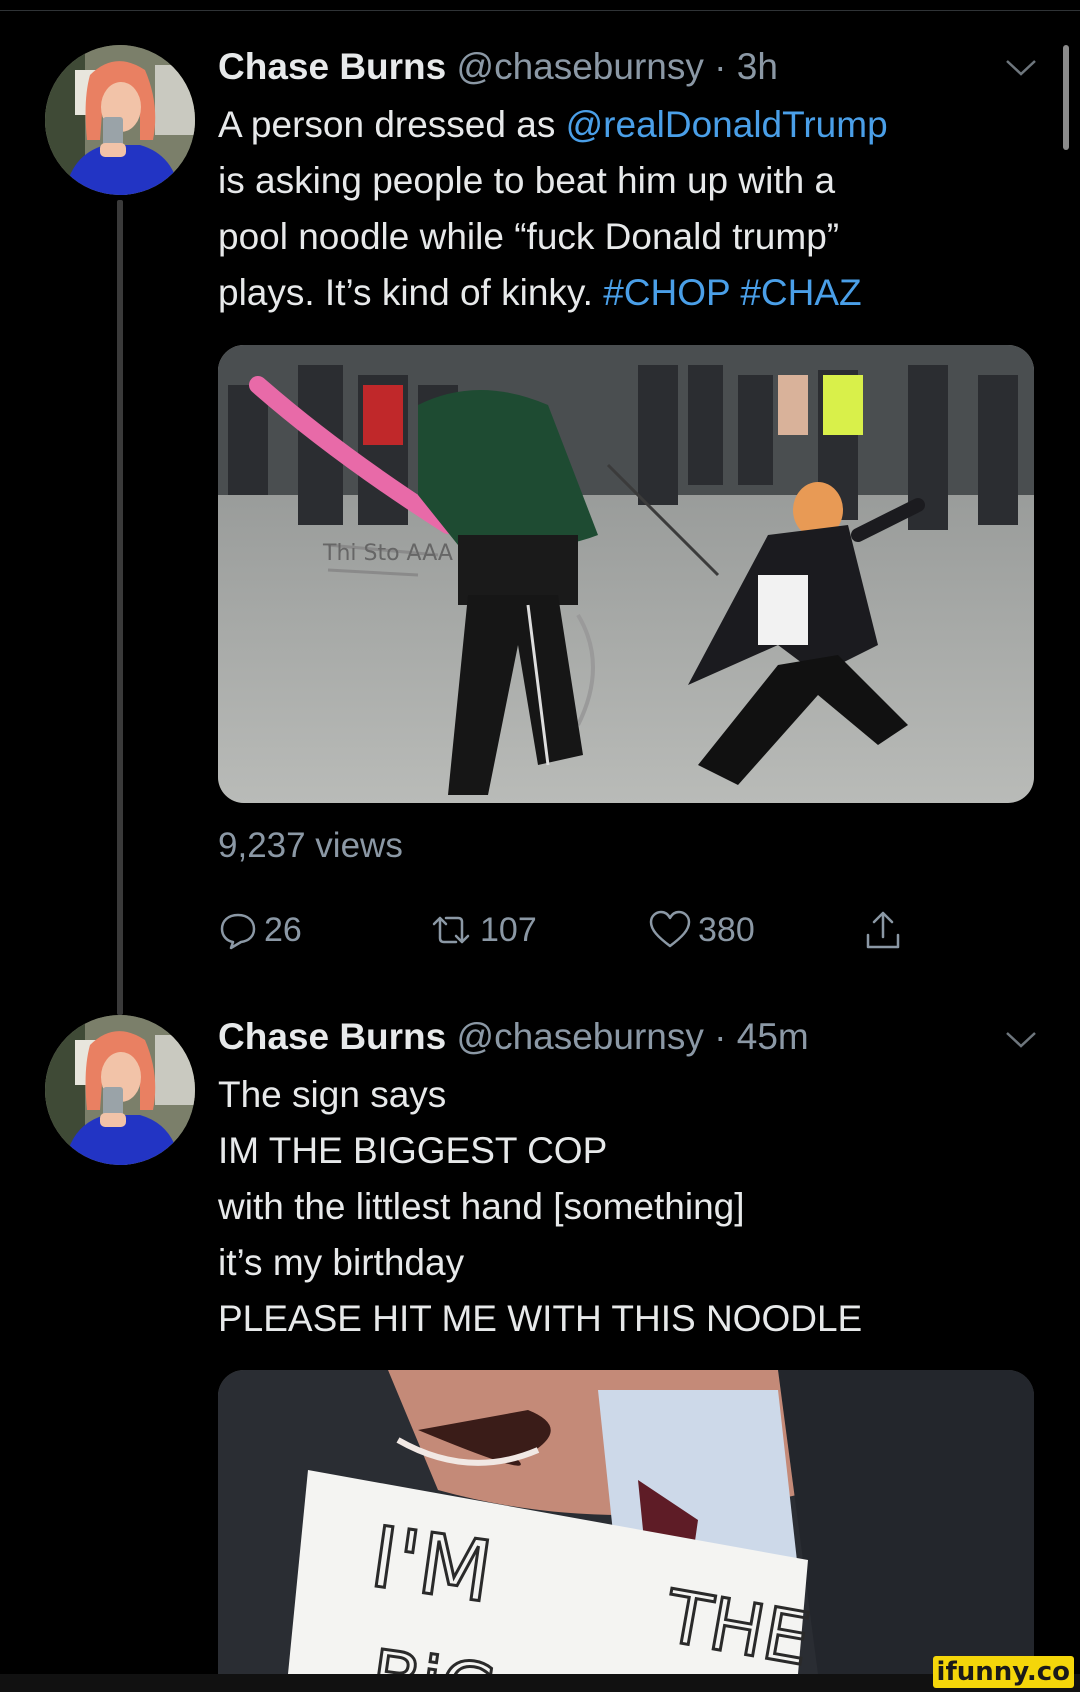 The width and height of the screenshot is (1080, 1692). I want to click on mention-link: @realDonaldTrump, so click(727, 124).